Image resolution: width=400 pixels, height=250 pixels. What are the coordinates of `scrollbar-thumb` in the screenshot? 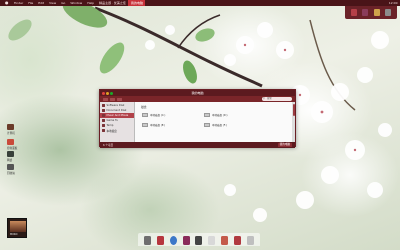 It's located at (293, 110).